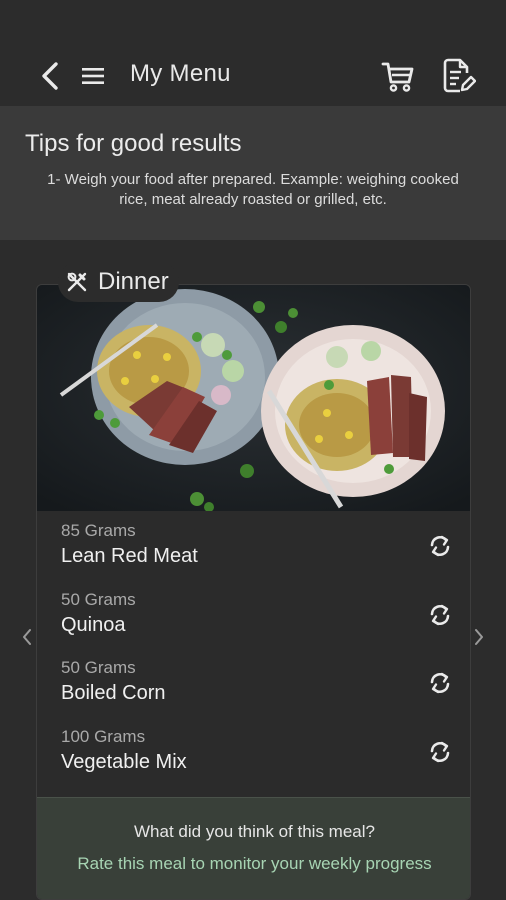 Image resolution: width=506 pixels, height=900 pixels. I want to click on food-quantity: 85 Grams, so click(98, 530).